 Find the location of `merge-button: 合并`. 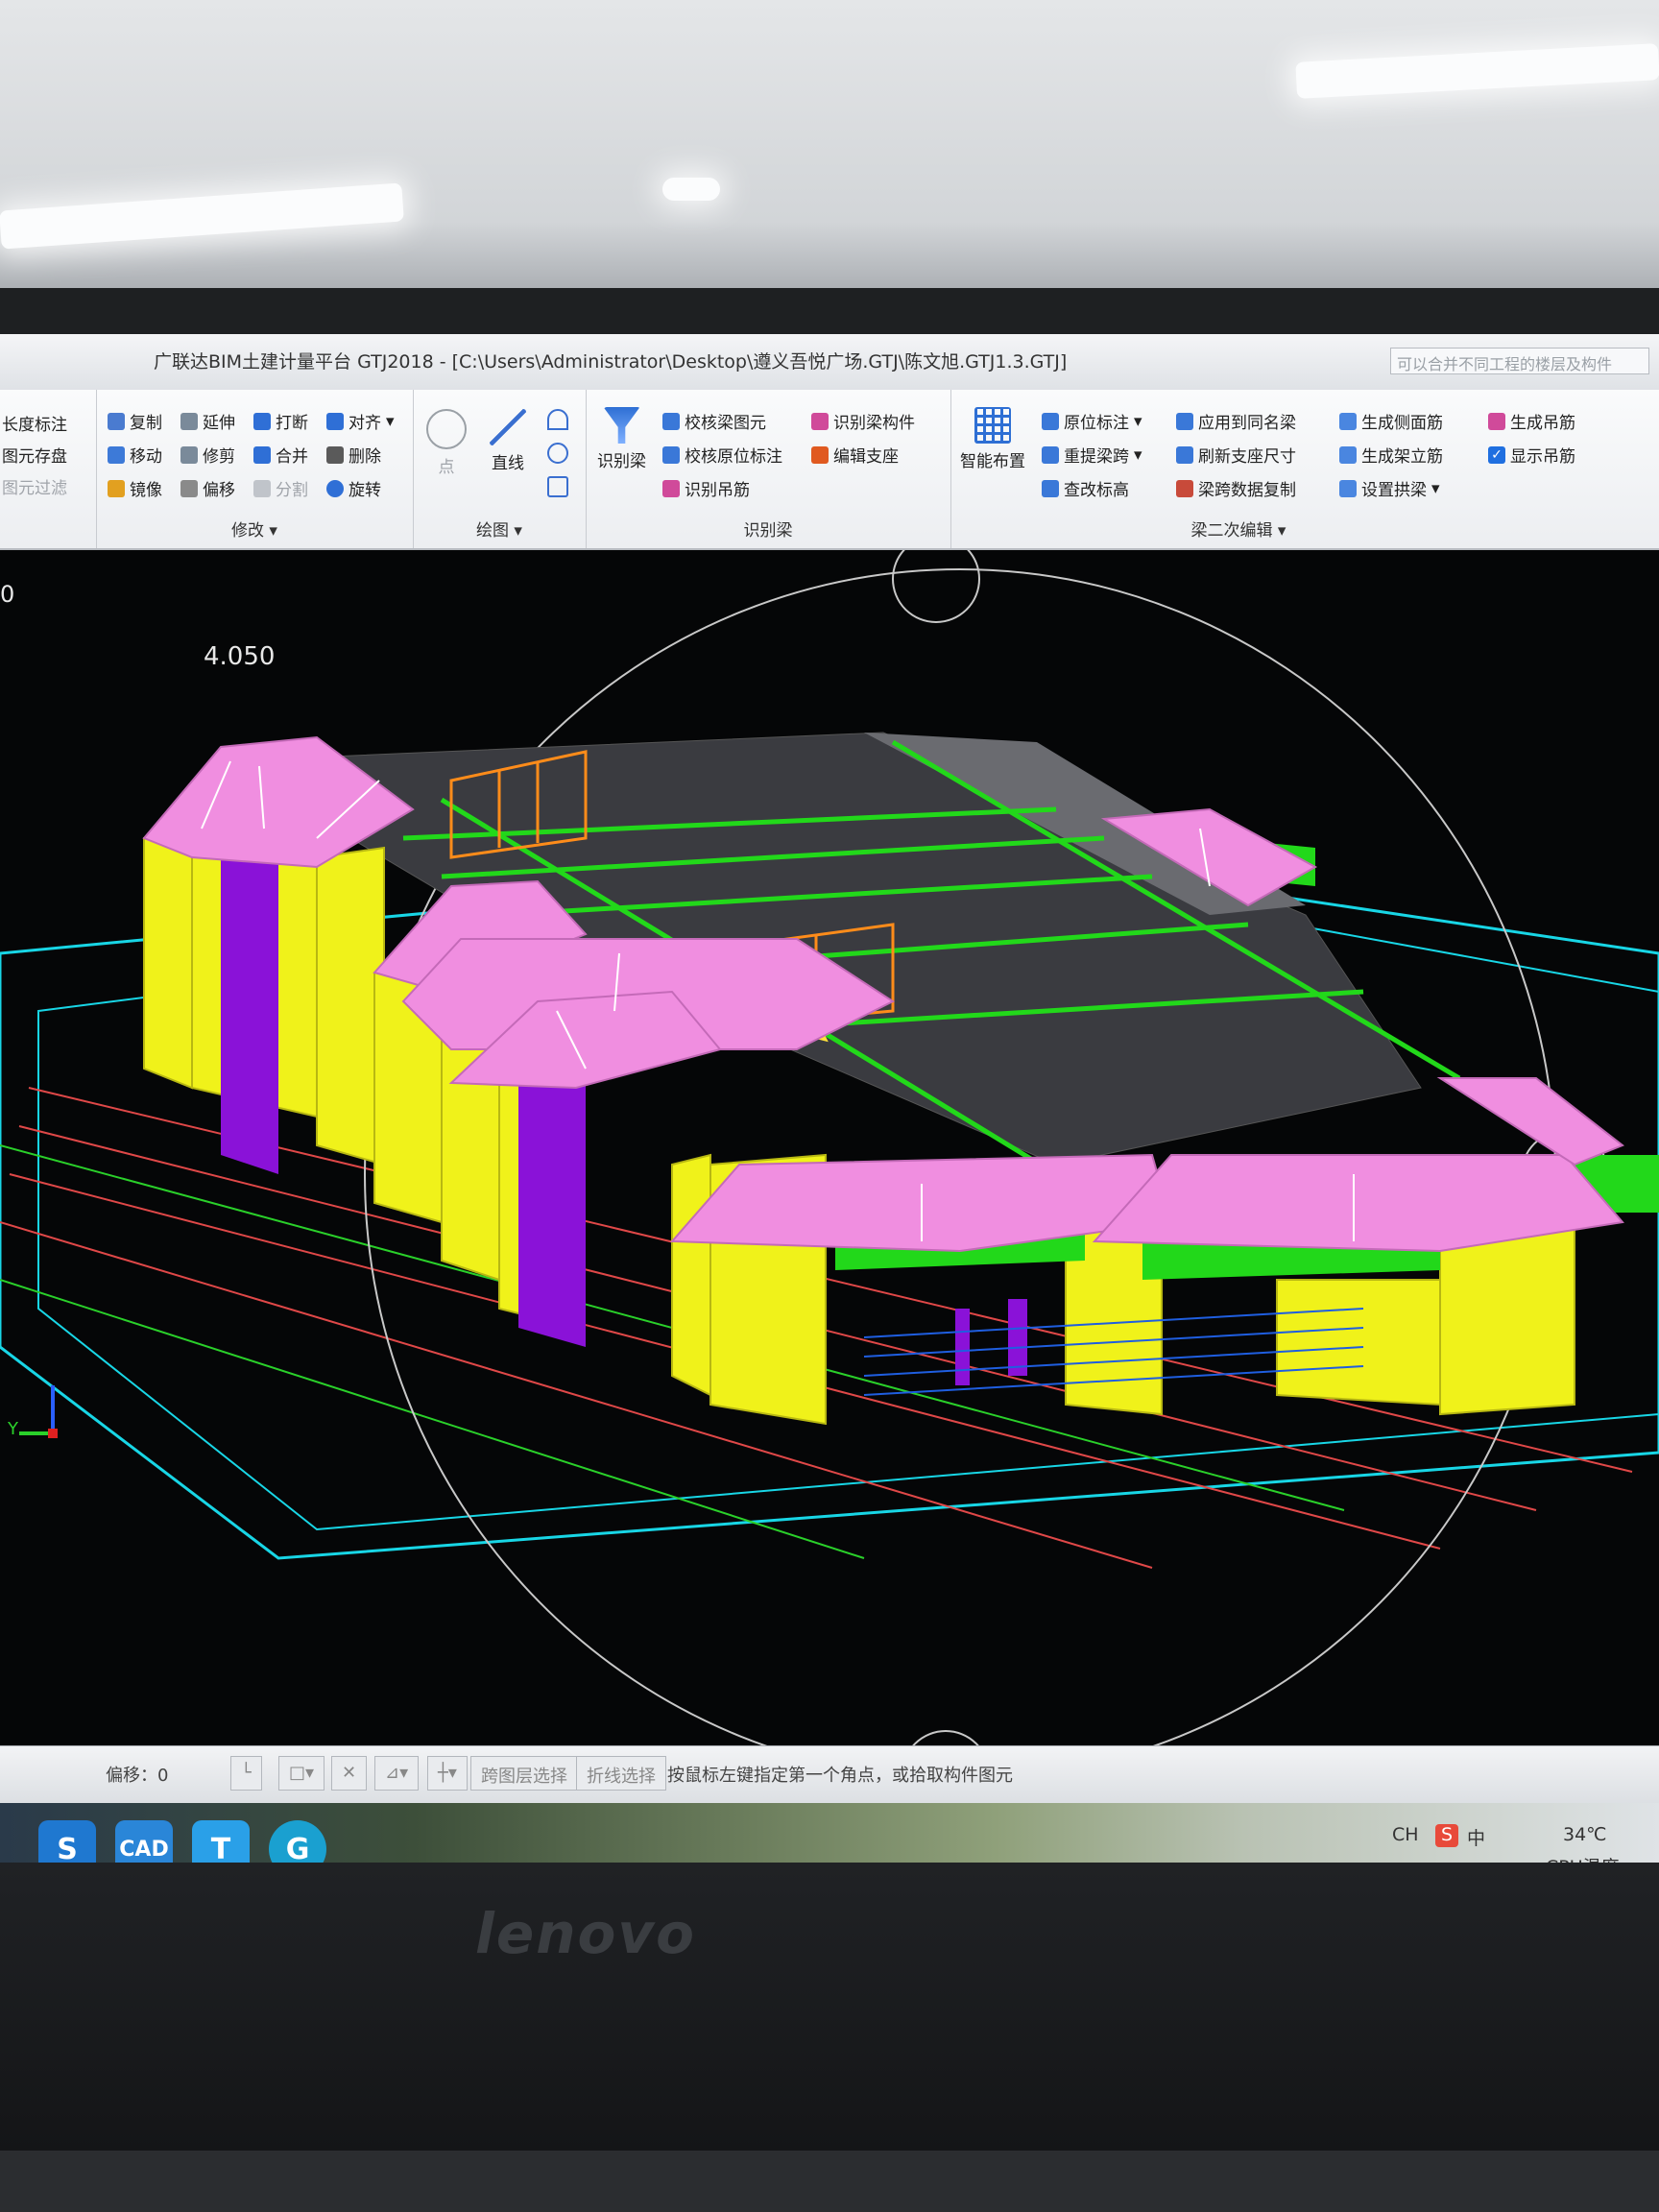

merge-button: 合并 is located at coordinates (281, 455).